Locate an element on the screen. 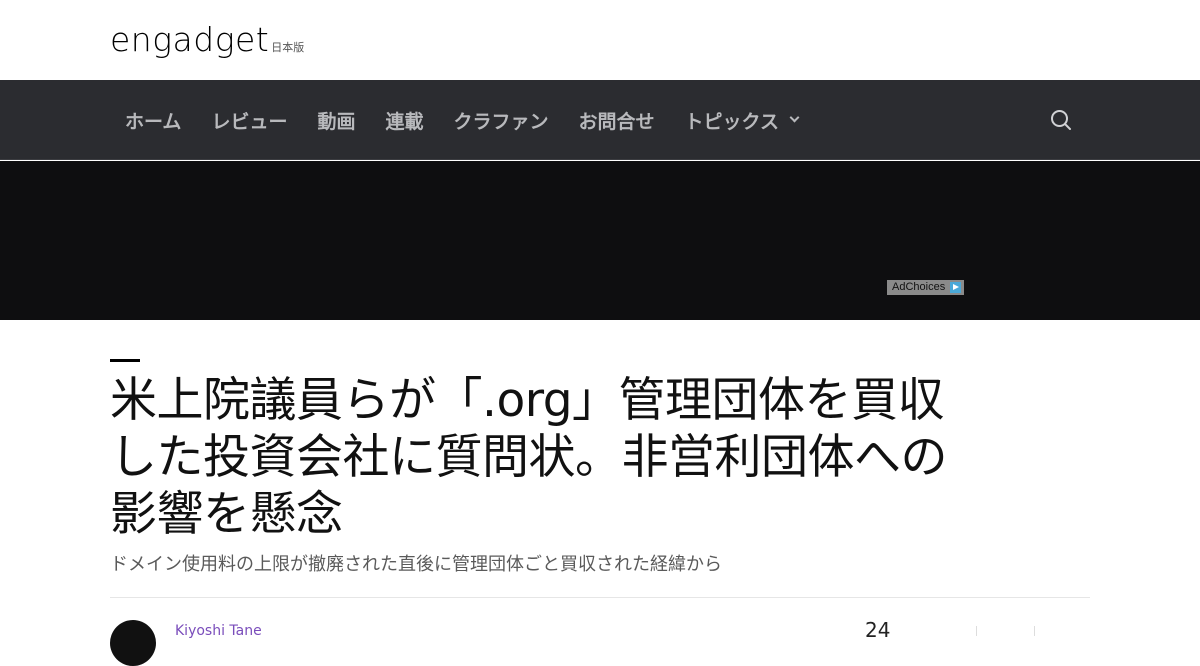  site-header: engadget 日本版 is located at coordinates (600, 40).